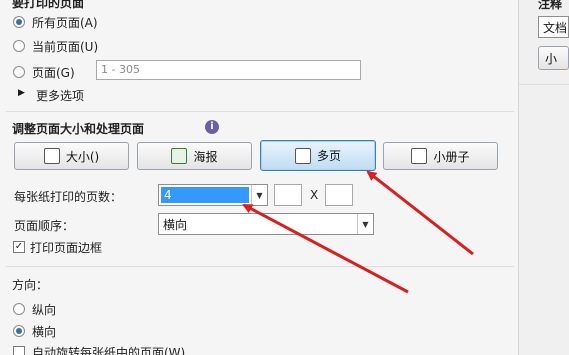 Image resolution: width=569 pixels, height=355 pixels. What do you see at coordinates (420, 213) in the screenshot?
I see `arrow-to-multiple-pages` at bounding box center [420, 213].